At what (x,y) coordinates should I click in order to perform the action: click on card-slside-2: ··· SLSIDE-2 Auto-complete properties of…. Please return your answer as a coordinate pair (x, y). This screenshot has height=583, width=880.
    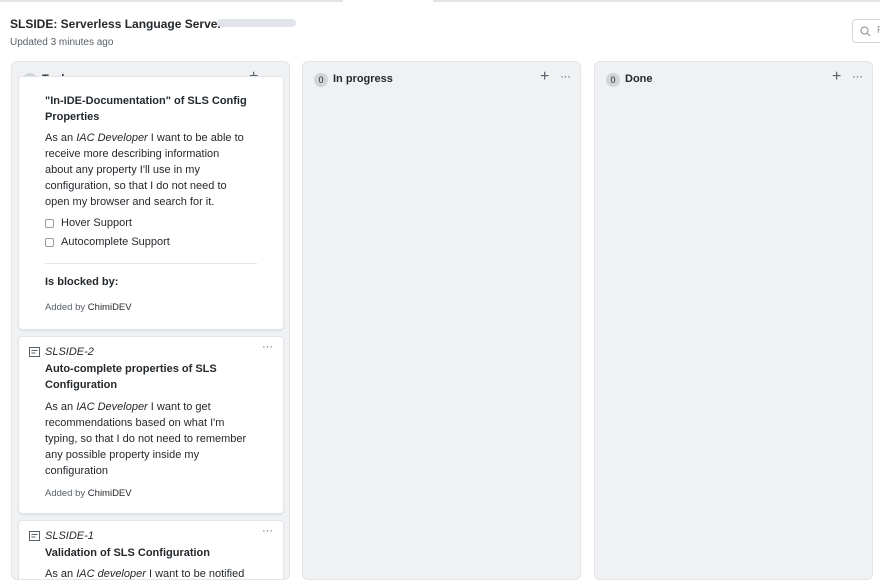
    Looking at the image, I should click on (151, 425).